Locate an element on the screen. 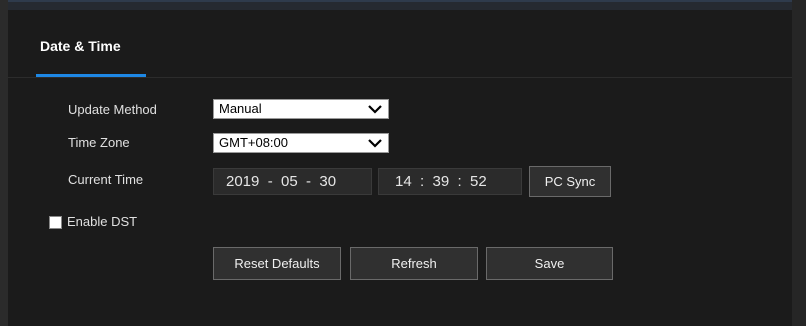 This screenshot has height=326, width=806. current-time-label: Current Time is located at coordinates (106, 179).